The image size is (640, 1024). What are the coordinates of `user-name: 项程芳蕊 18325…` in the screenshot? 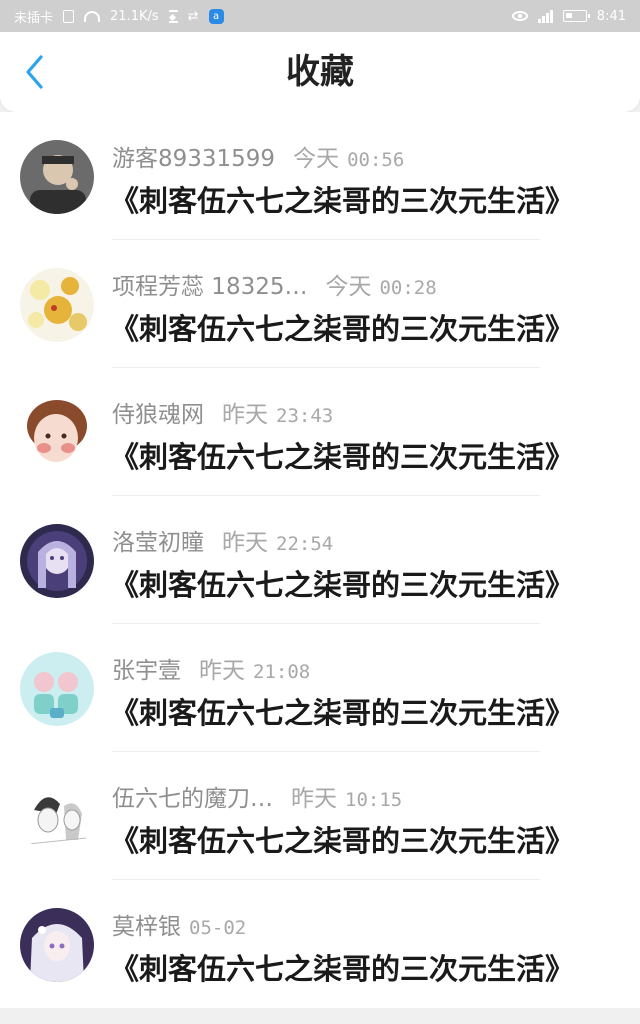 It's located at (209, 284).